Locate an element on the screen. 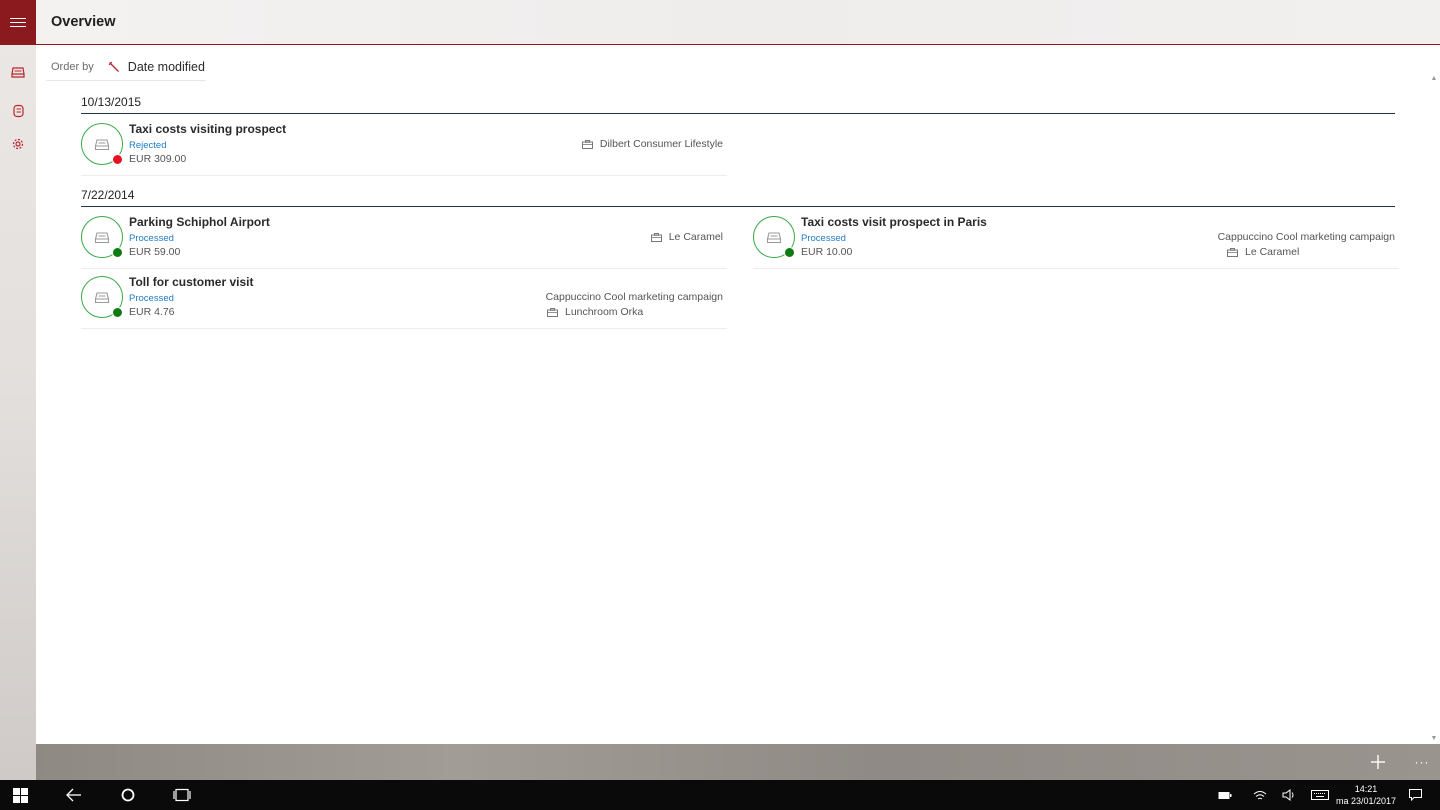 The image size is (1440, 810). receipts-nav-button is located at coordinates (18, 72).